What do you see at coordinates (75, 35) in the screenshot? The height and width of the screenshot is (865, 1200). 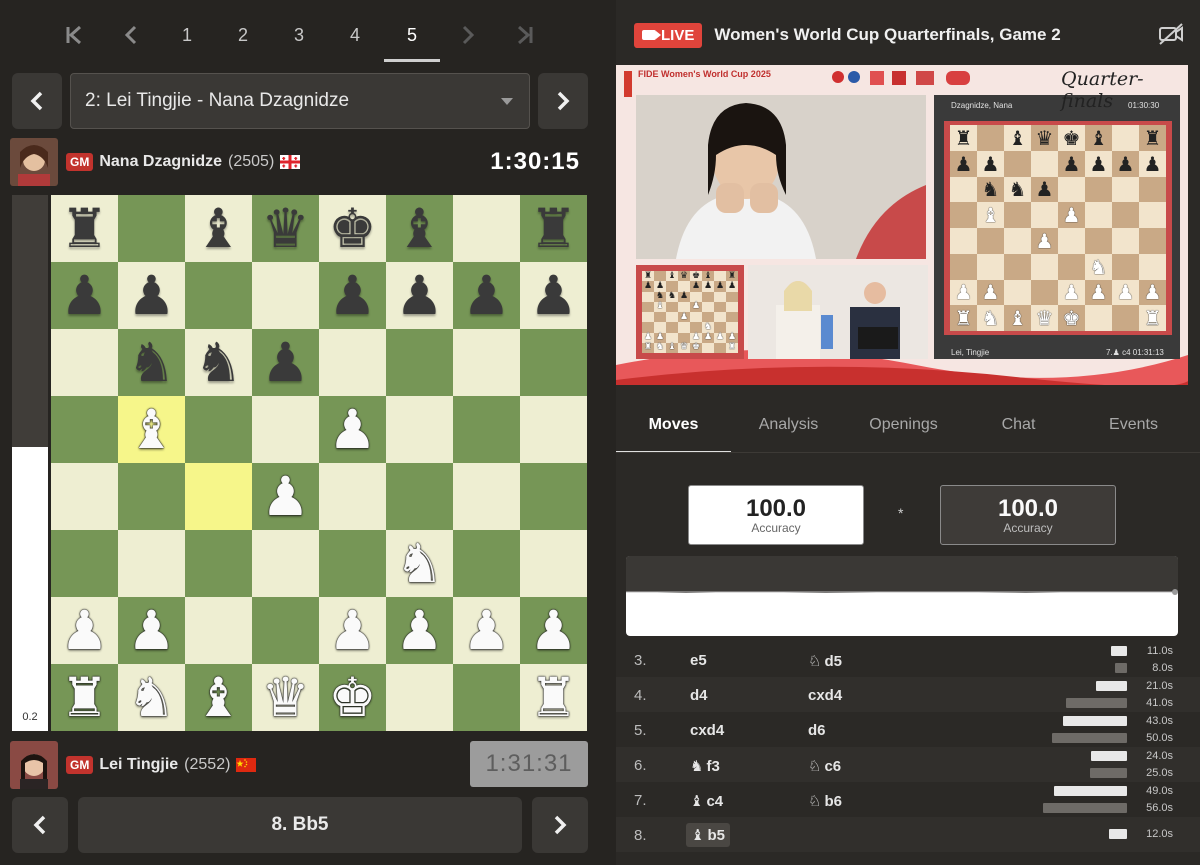 I see `first-round-button` at bounding box center [75, 35].